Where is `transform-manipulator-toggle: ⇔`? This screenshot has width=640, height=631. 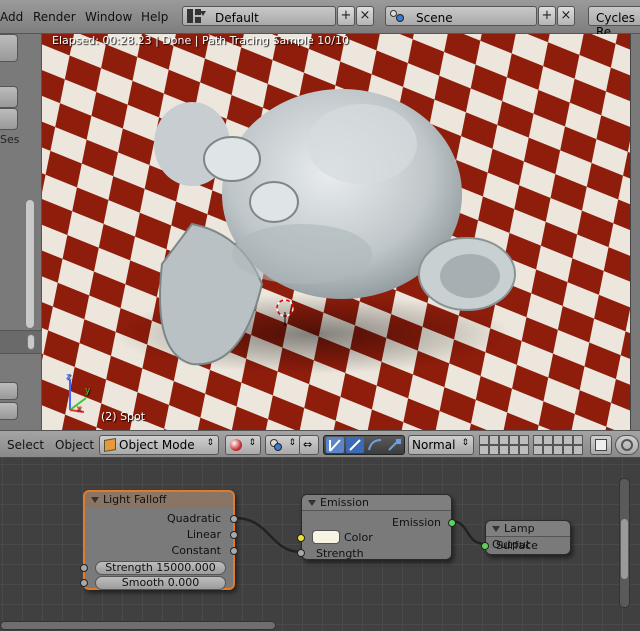 transform-manipulator-toggle: ⇔ is located at coordinates (309, 445).